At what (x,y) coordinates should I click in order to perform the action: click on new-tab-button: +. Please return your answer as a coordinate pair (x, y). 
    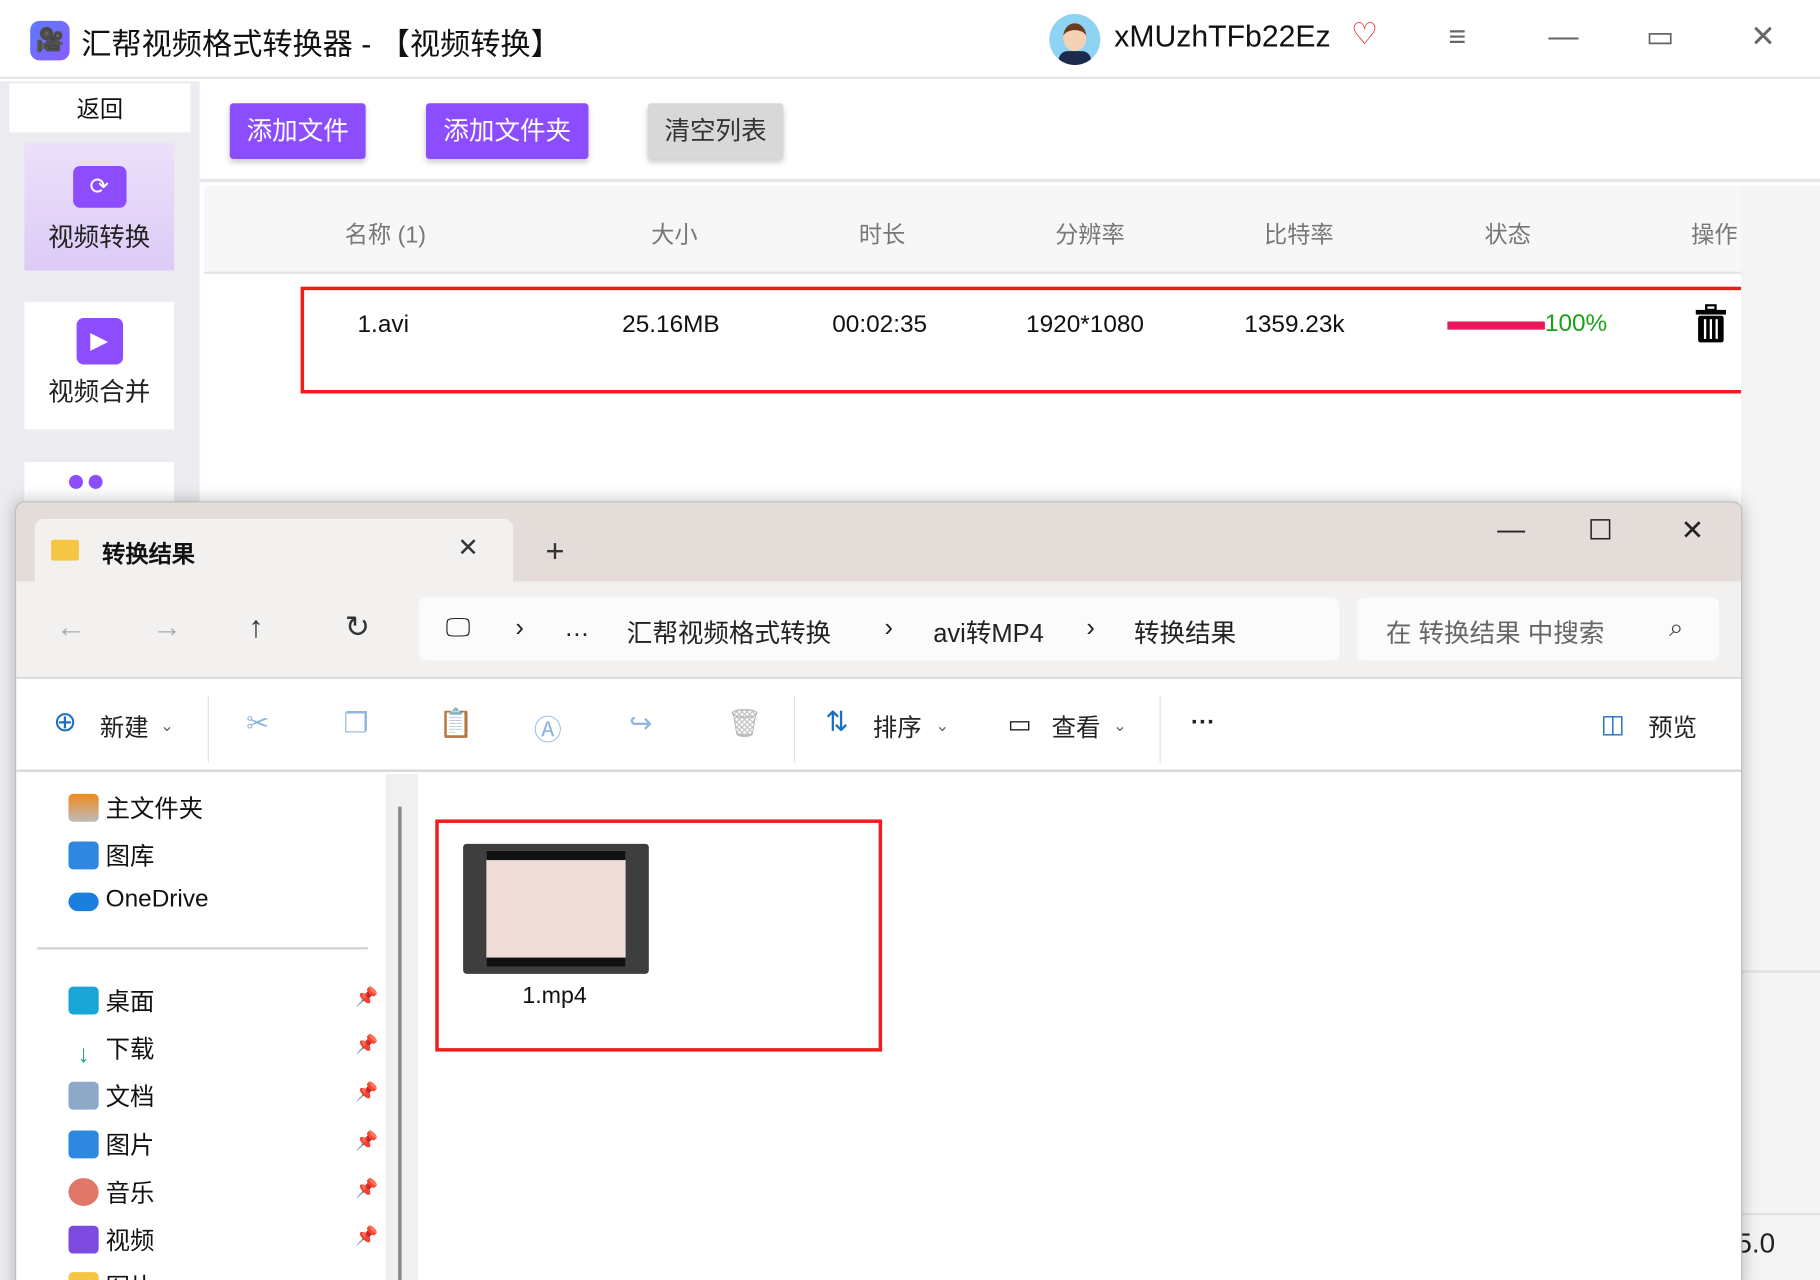
    Looking at the image, I should click on (555, 551).